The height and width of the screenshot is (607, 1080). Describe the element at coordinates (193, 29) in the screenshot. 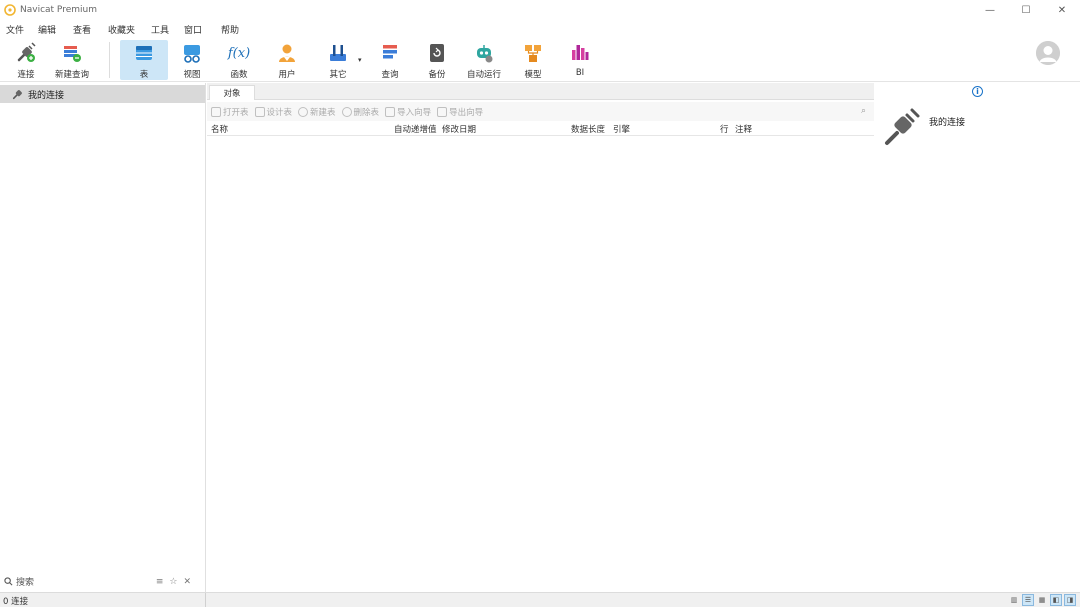

I see `menu-window: 窗口` at that location.